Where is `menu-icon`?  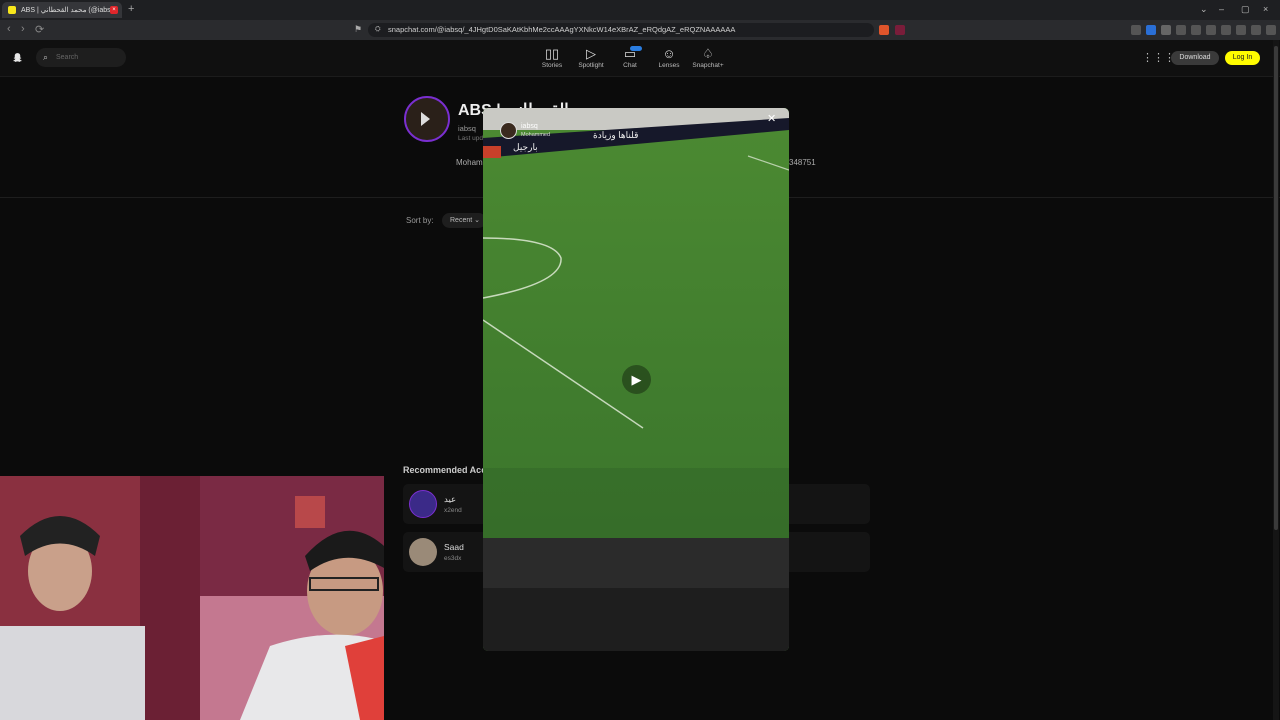 menu-icon is located at coordinates (1271, 30).